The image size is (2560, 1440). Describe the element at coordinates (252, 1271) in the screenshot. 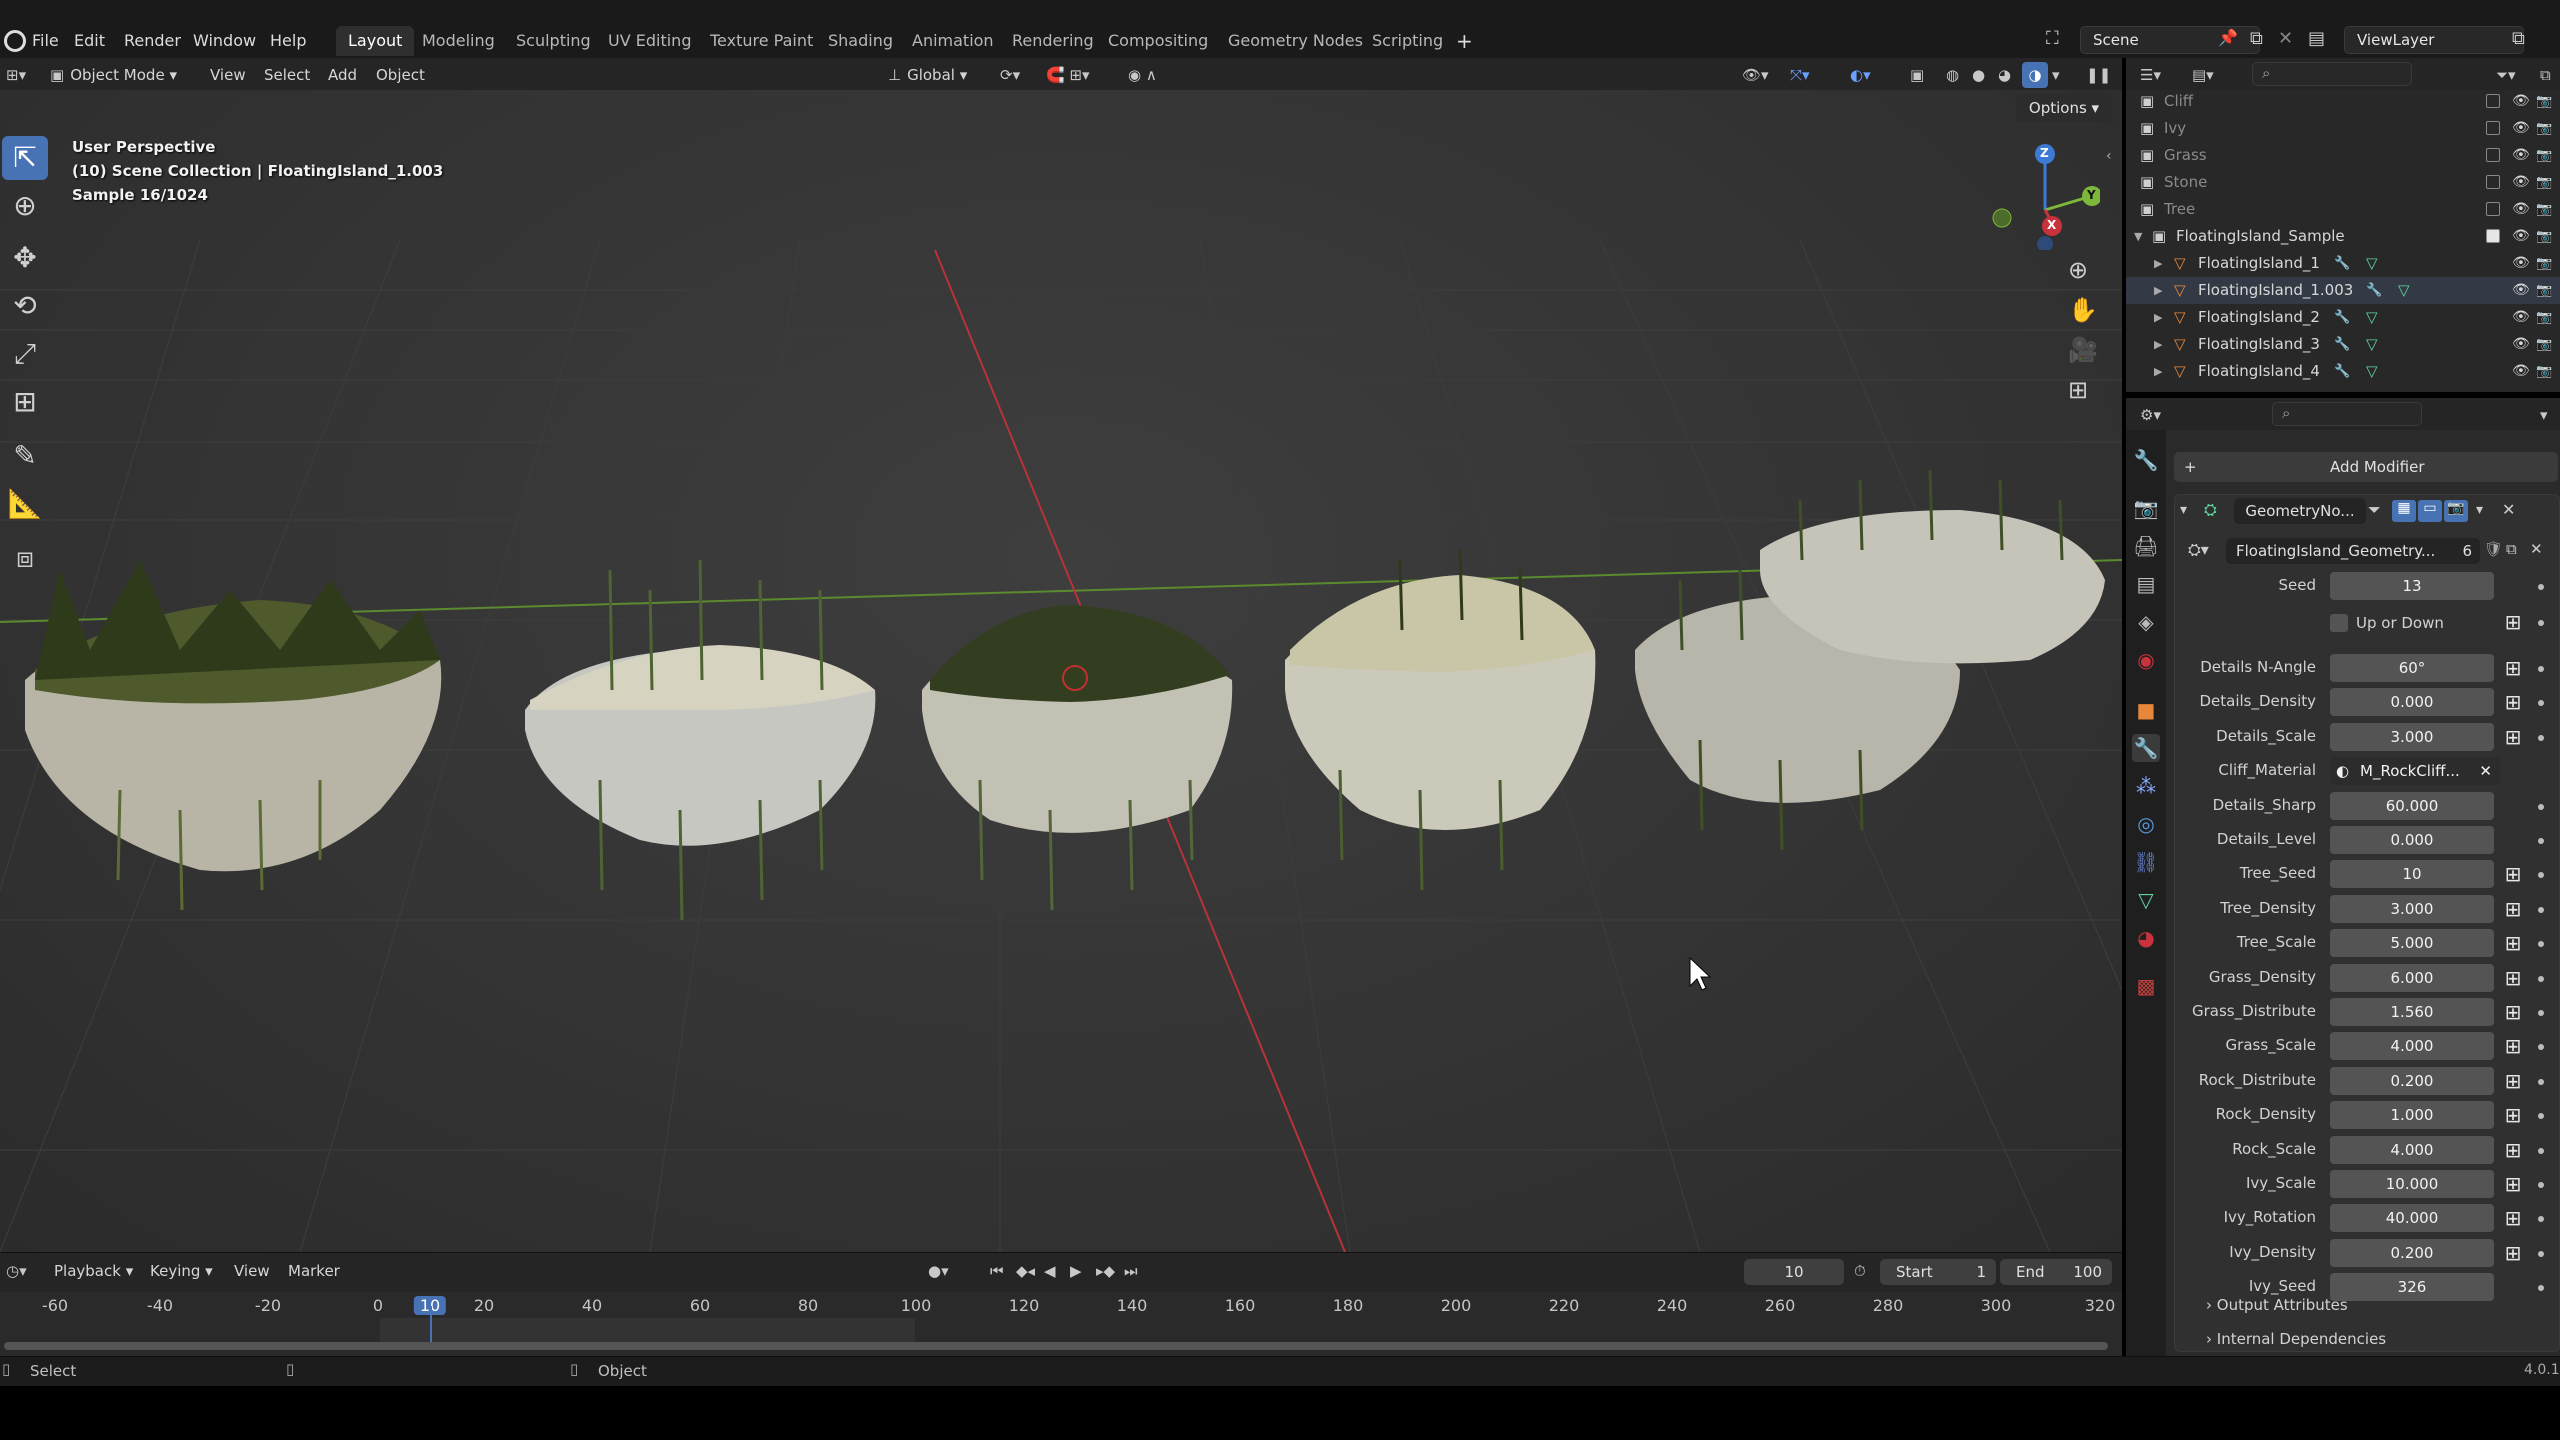

I see `menu-timeline-view: View` at that location.